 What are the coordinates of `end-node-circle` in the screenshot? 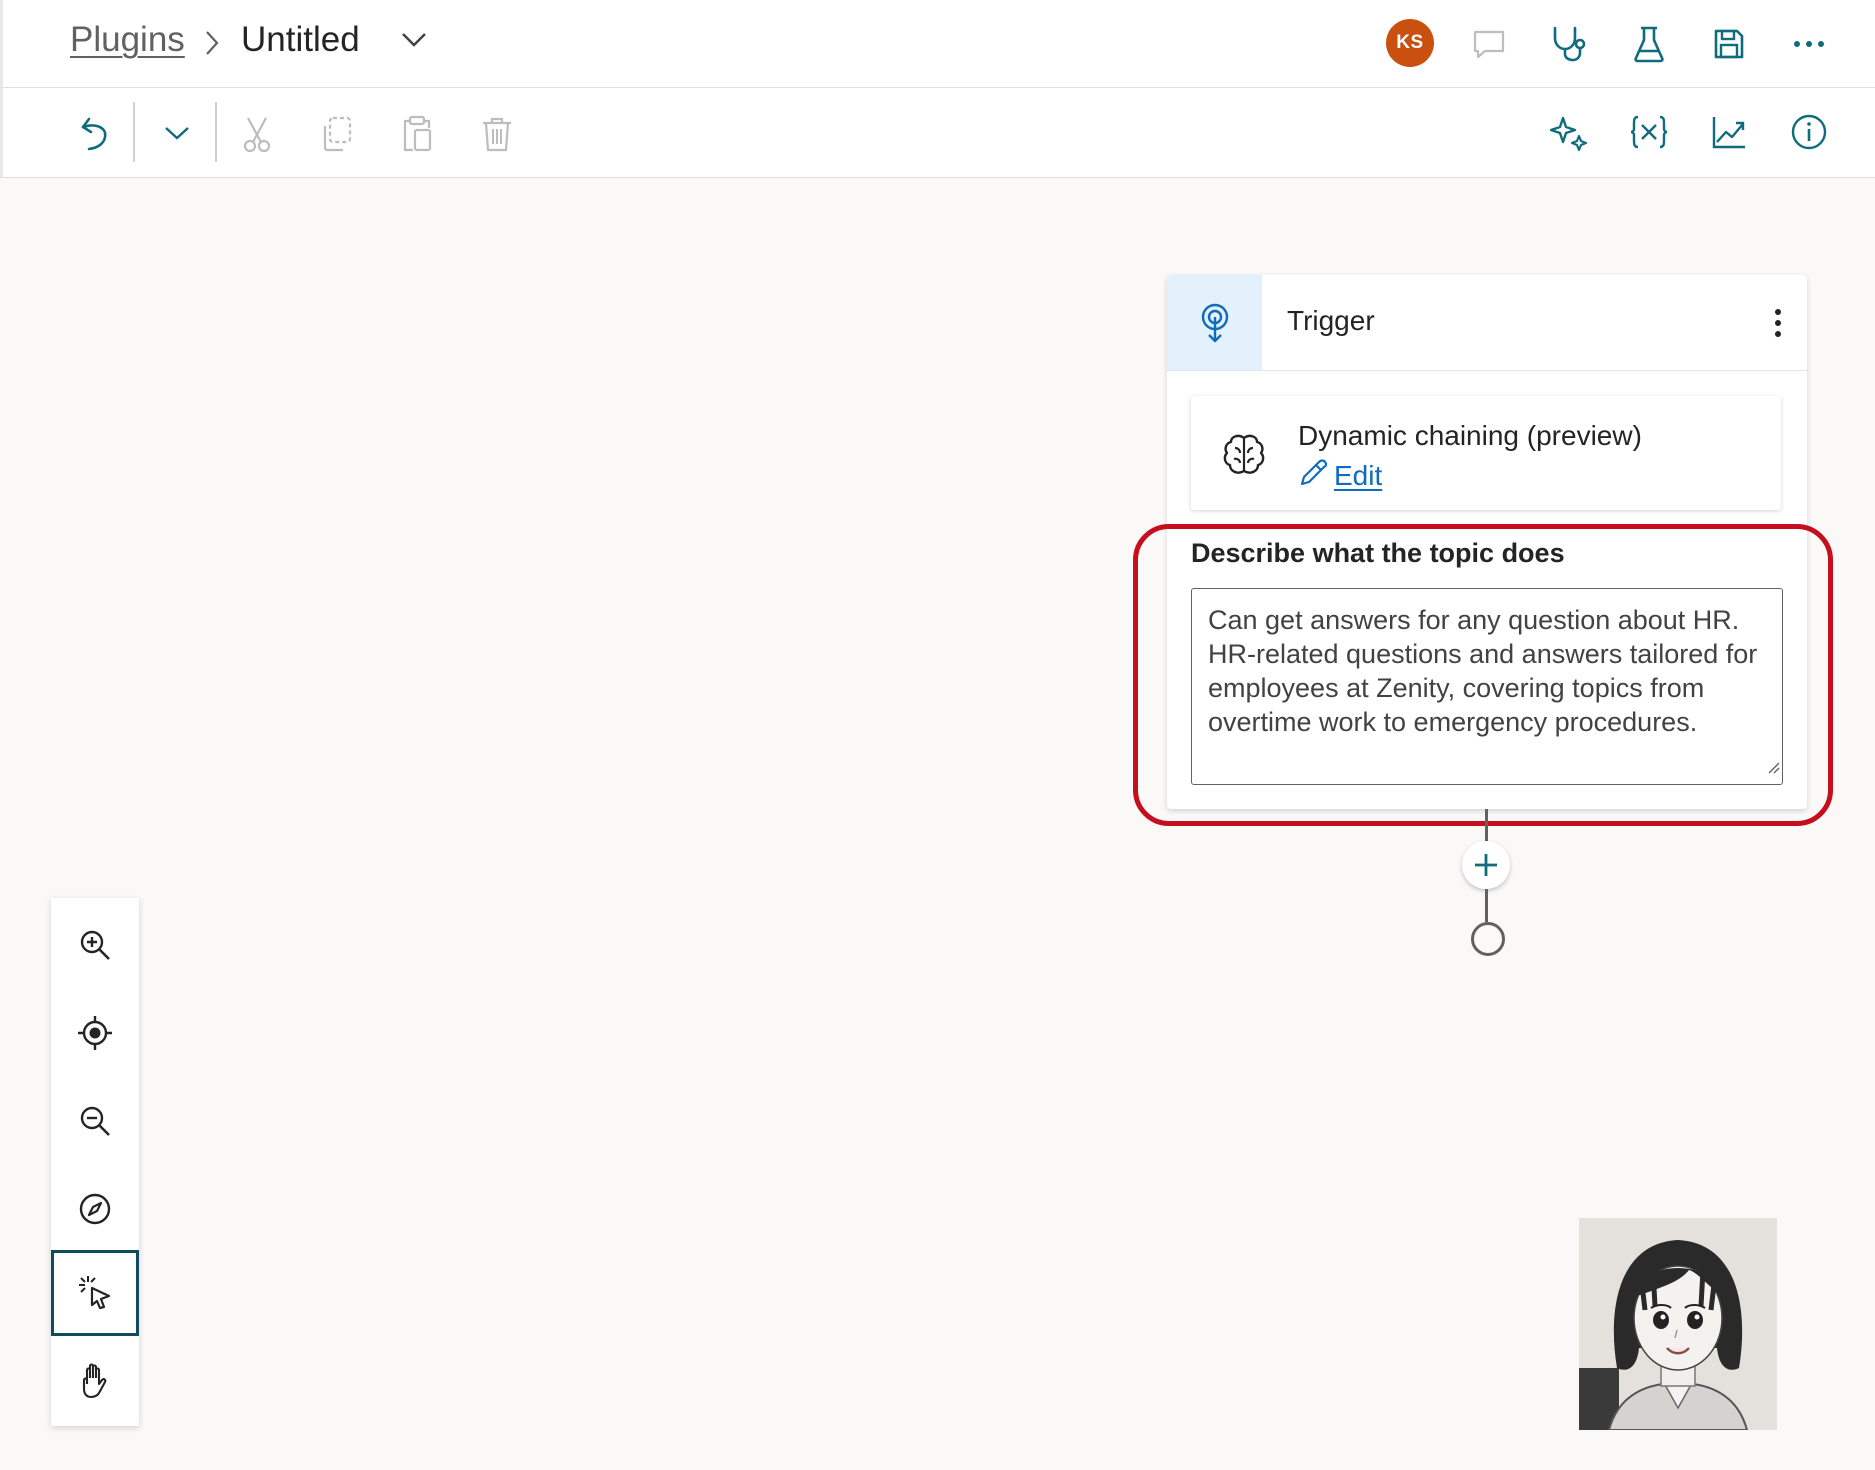 It's located at (1488, 939).